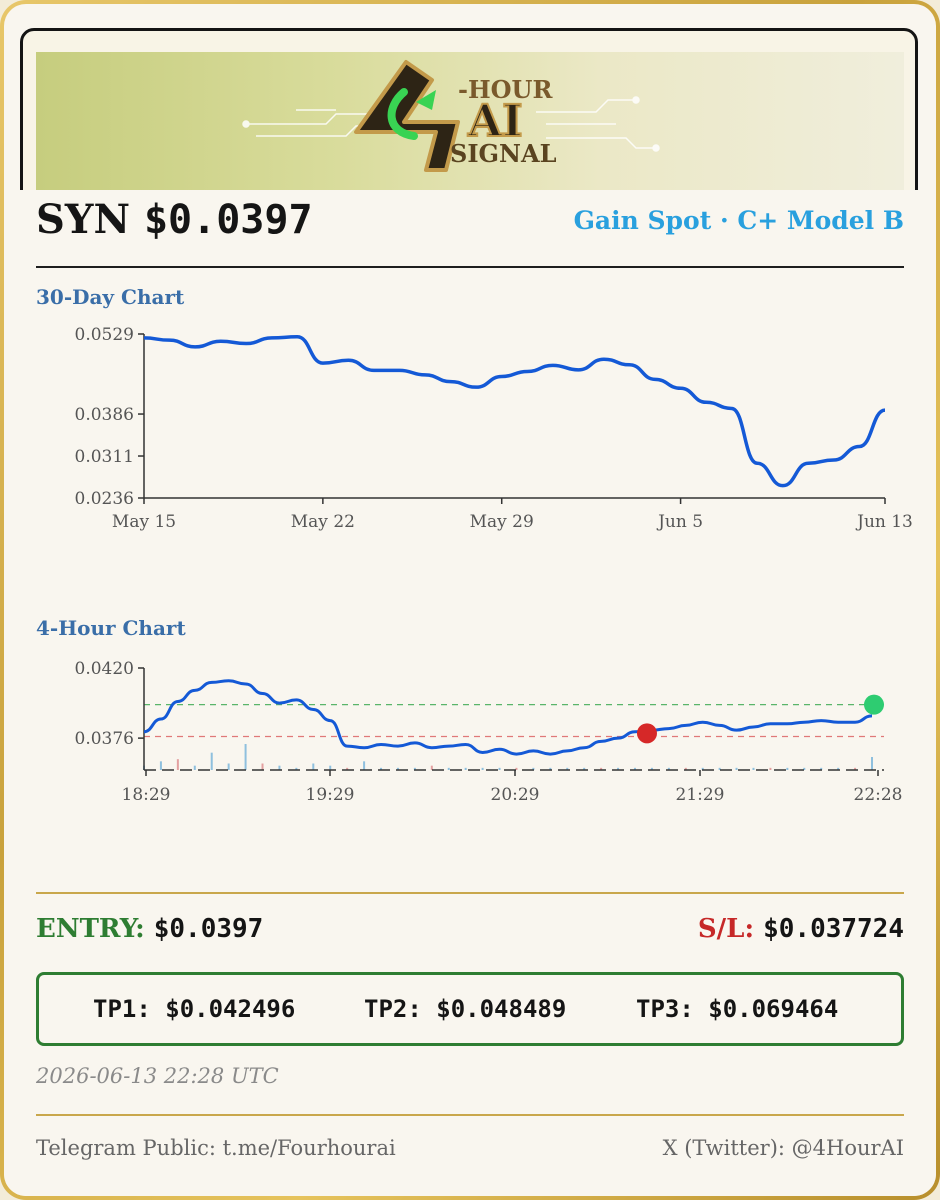 The image size is (940, 1200). Describe the element at coordinates (104, 335) in the screenshot. I see `y-tick-label: 0.0529` at that location.